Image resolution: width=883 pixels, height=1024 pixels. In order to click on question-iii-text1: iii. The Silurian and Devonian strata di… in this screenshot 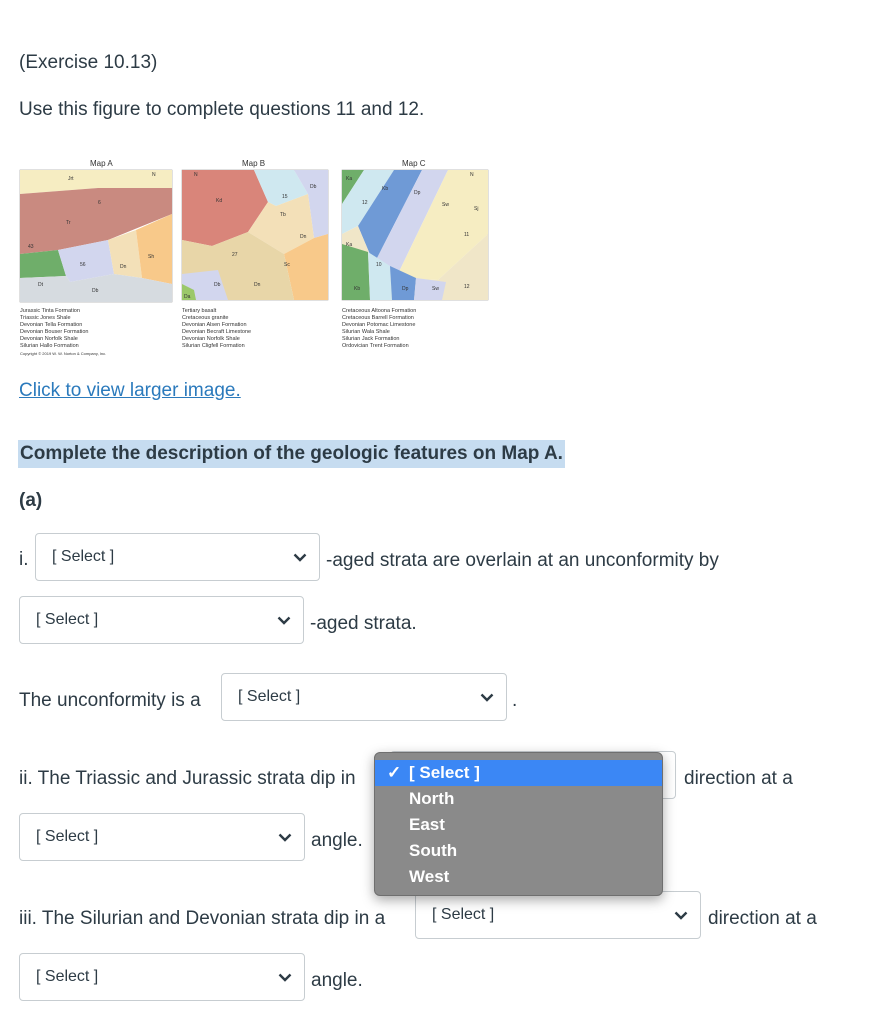, I will do `click(202, 918)`.